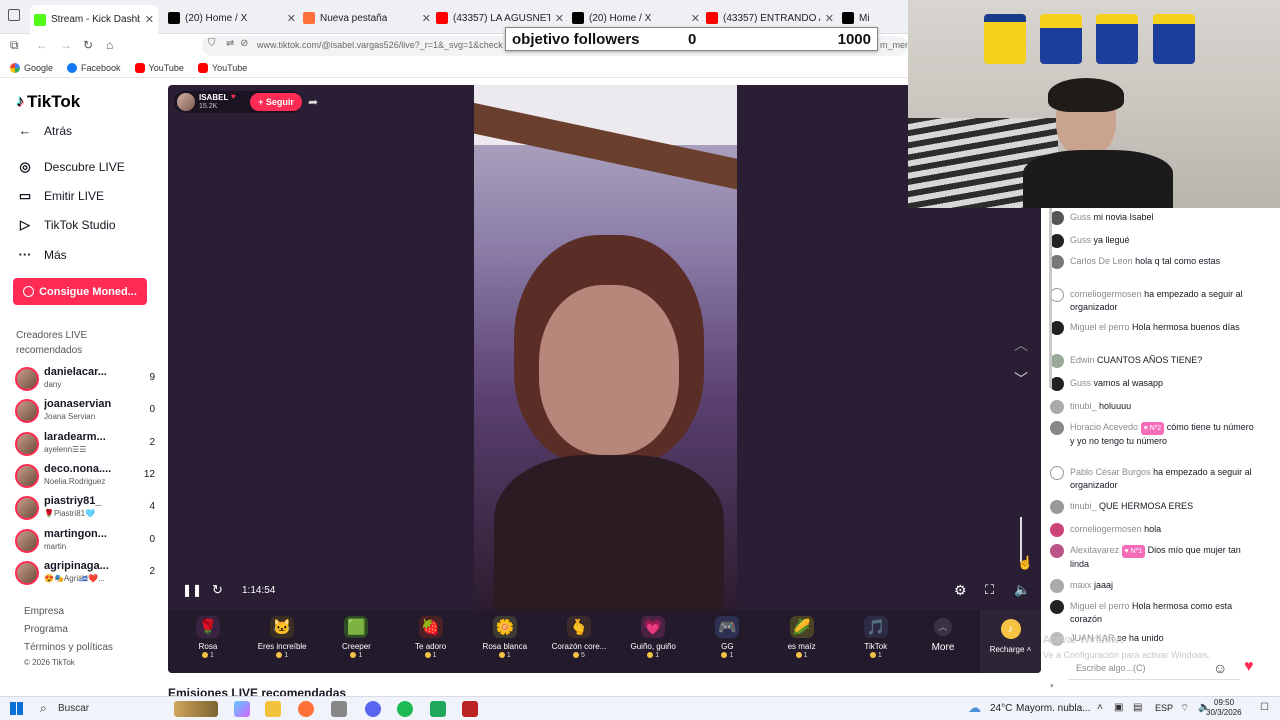 The height and width of the screenshot is (720, 1280). I want to click on browser-tab: Mi, so click(872, 18).